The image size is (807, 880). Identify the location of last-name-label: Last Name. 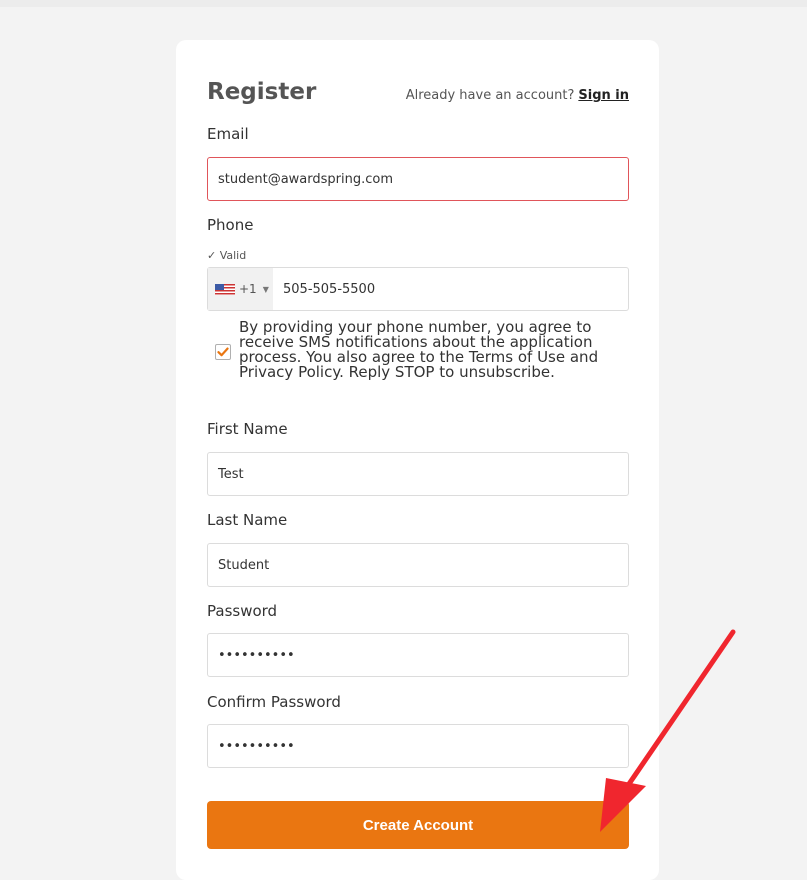
(247, 520).